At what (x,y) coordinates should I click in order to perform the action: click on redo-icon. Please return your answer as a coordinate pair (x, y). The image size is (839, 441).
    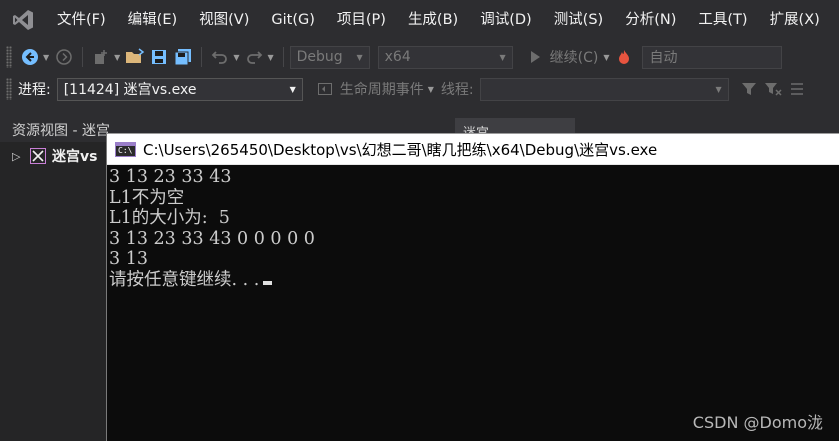
    Looking at the image, I should click on (254, 57).